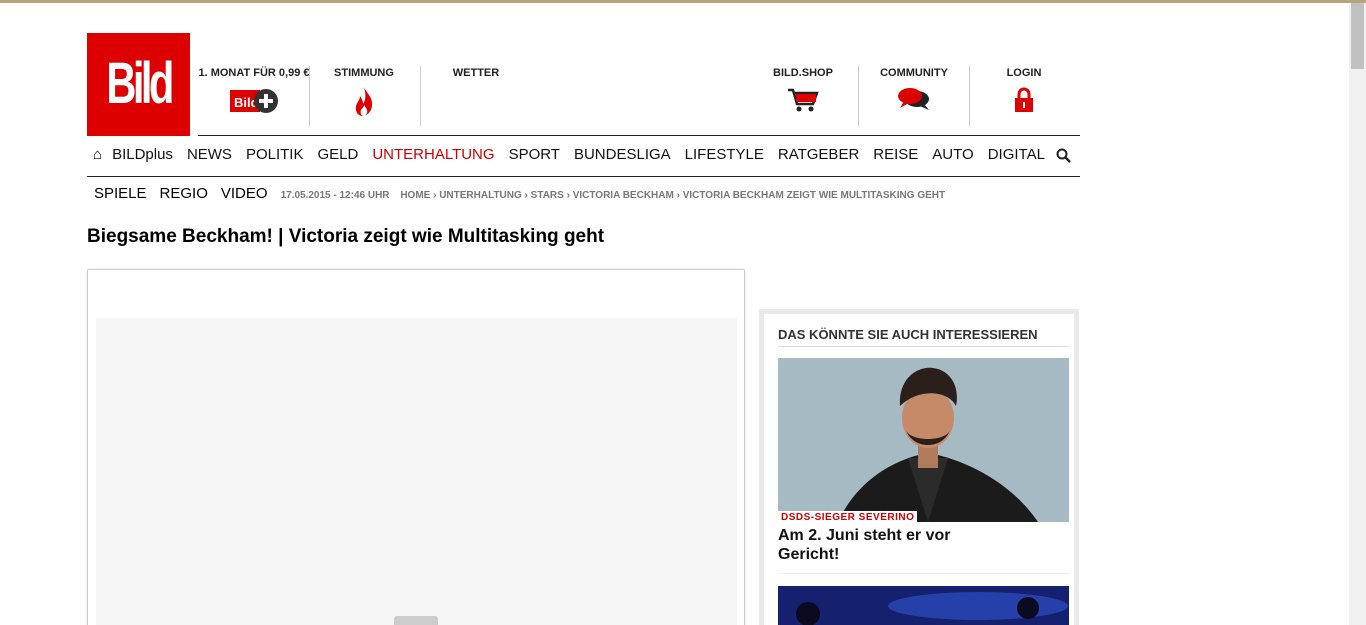  I want to click on shop-label: BILD.SHOP, so click(803, 73).